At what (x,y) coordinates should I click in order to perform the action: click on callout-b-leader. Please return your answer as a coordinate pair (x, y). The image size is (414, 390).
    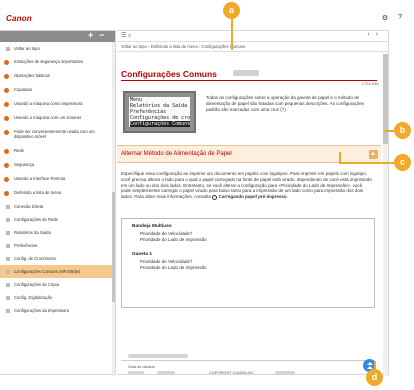
    Looking at the image, I should click on (389, 131).